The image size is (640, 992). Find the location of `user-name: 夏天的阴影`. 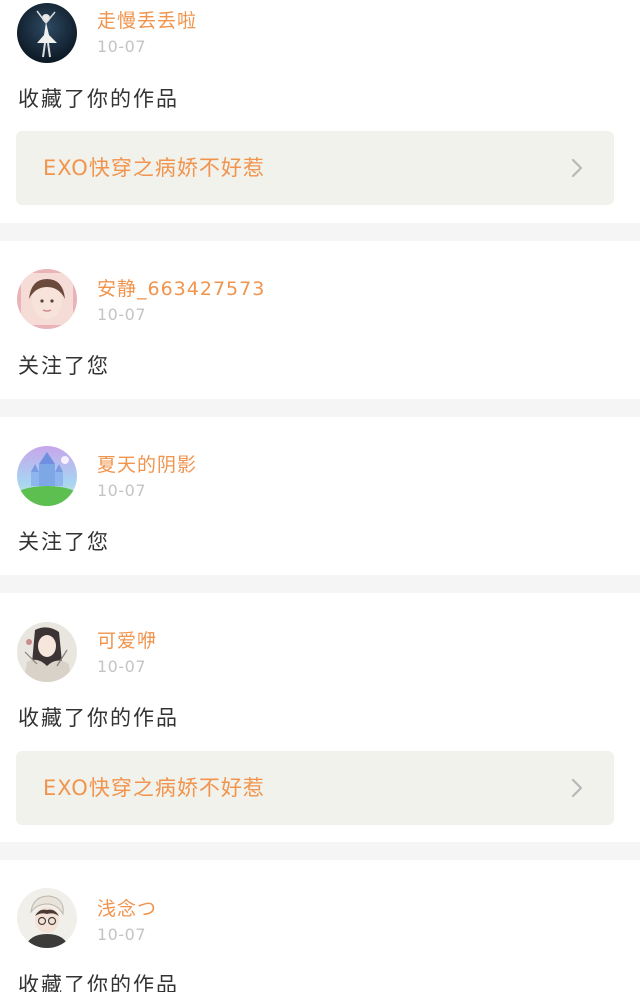

user-name: 夏天的阴影 is located at coordinates (147, 465).